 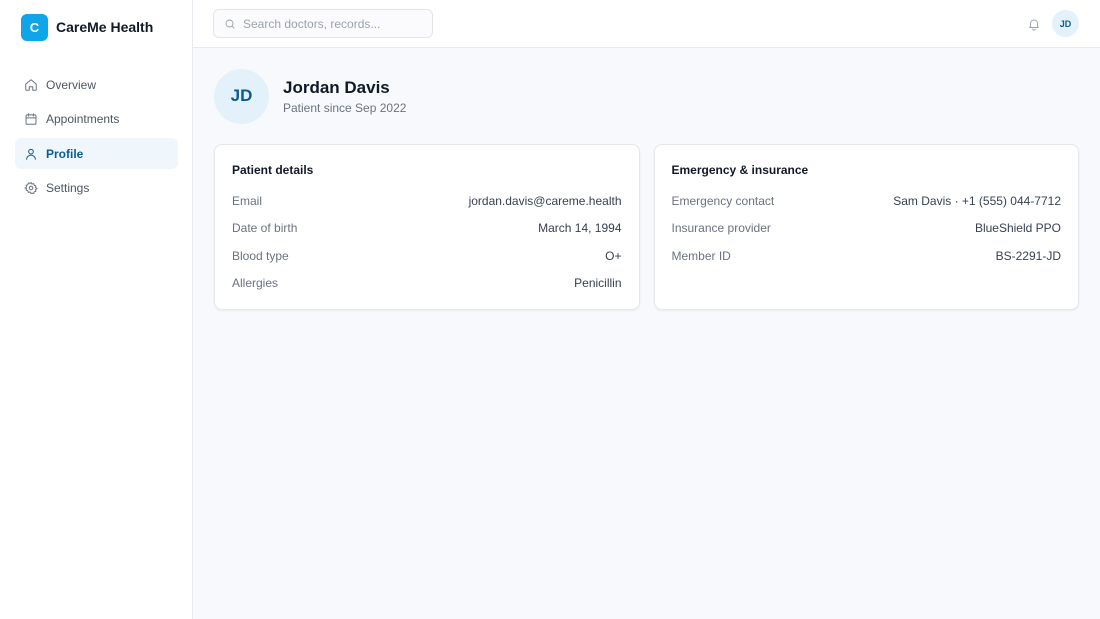 I want to click on row-value: March 14, 1994, so click(x=580, y=228).